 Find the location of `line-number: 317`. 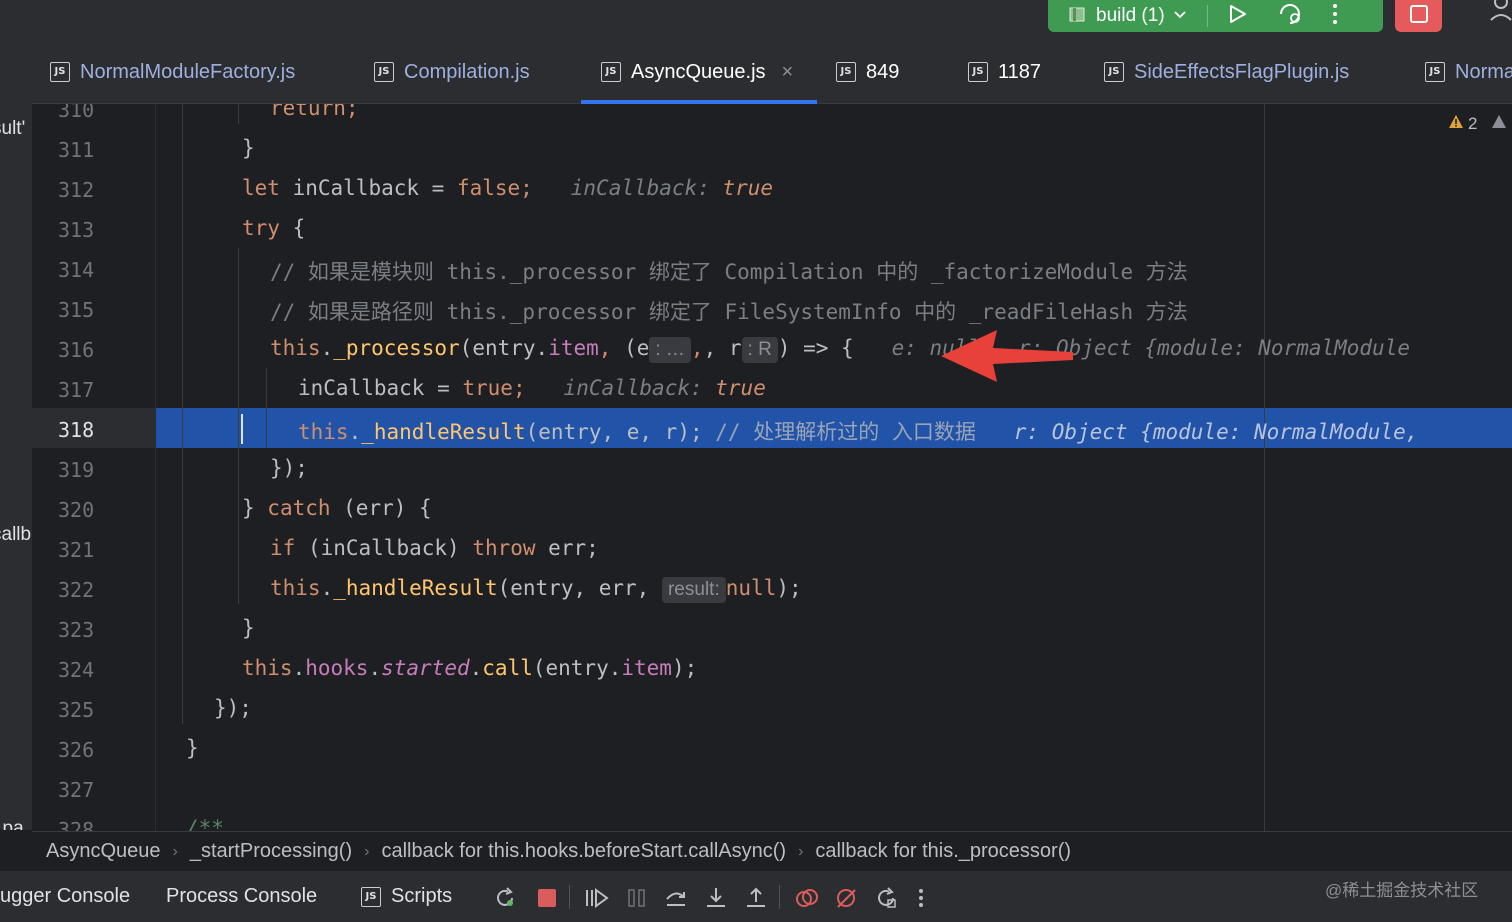

line-number: 317 is located at coordinates (76, 390).